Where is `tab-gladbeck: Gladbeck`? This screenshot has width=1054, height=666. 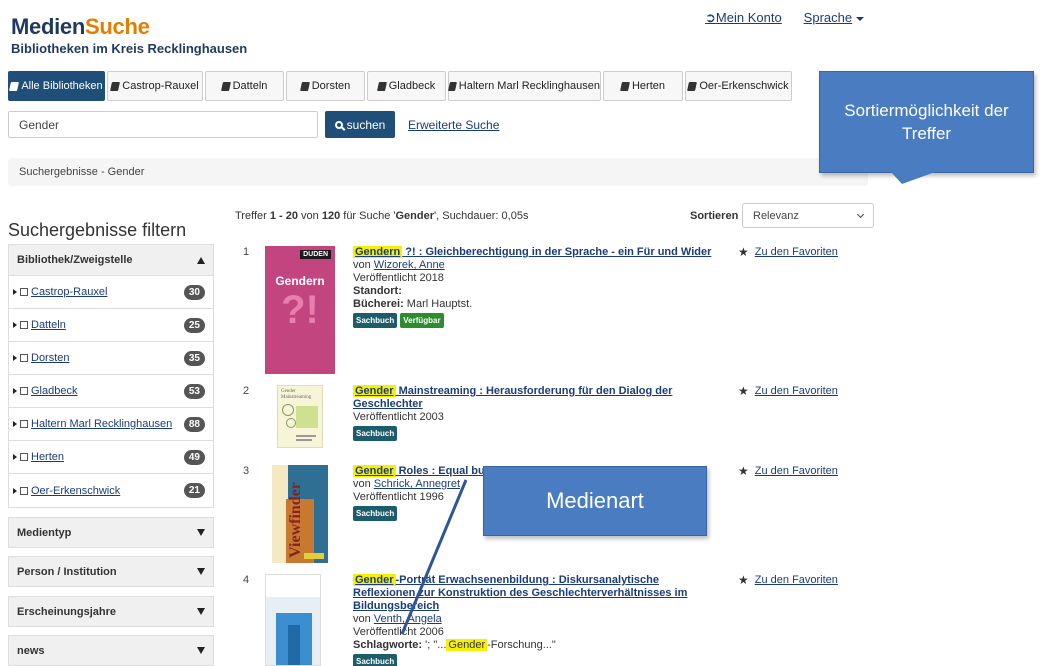
tab-gladbeck: Gladbeck is located at coordinates (406, 86).